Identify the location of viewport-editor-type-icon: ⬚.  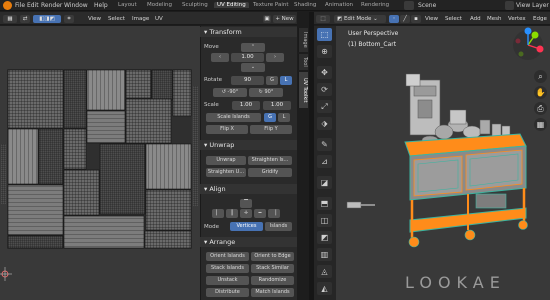
(323, 19).